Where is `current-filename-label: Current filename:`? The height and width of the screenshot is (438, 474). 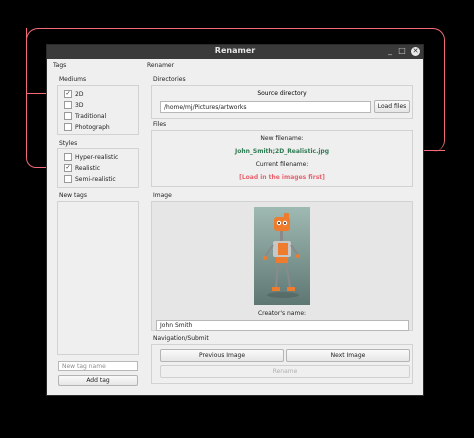
current-filename-label: Current filename: is located at coordinates (282, 164).